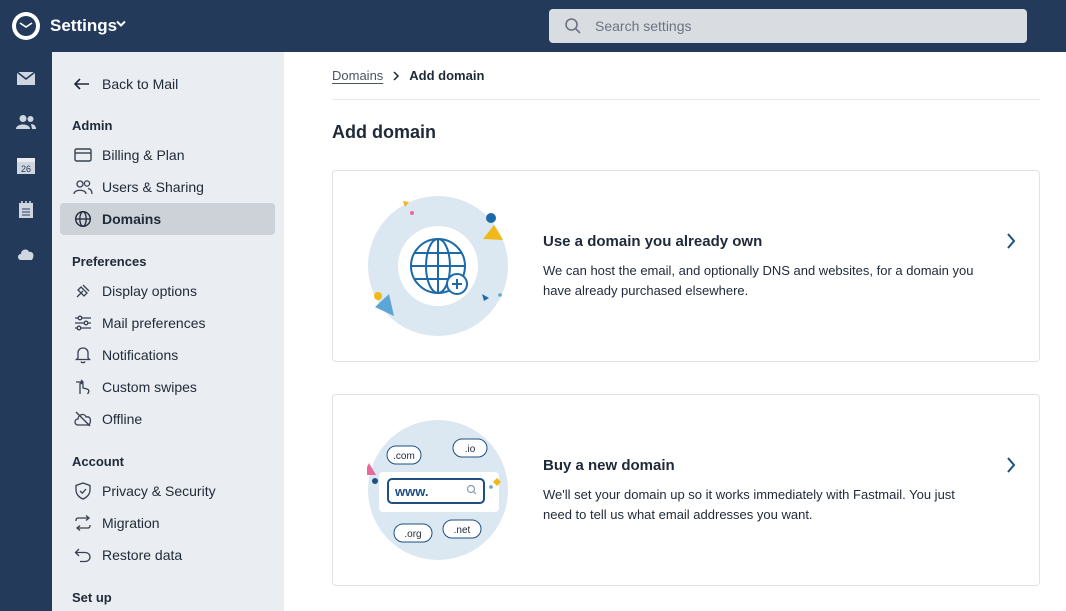 This screenshot has width=1066, height=611. Describe the element at coordinates (92, 125) in the screenshot. I see `section-heading-admin: Admin` at that location.